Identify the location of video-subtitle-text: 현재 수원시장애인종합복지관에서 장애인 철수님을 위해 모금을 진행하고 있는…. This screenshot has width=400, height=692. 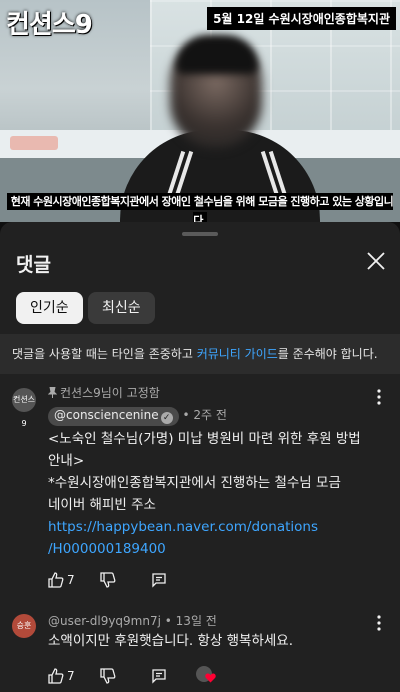
(200, 207).